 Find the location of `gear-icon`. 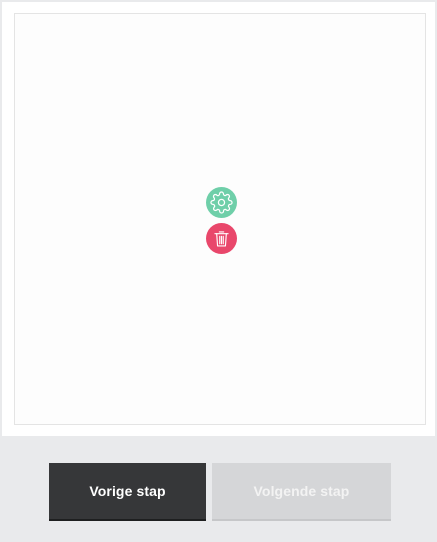

gear-icon is located at coordinates (221, 202).